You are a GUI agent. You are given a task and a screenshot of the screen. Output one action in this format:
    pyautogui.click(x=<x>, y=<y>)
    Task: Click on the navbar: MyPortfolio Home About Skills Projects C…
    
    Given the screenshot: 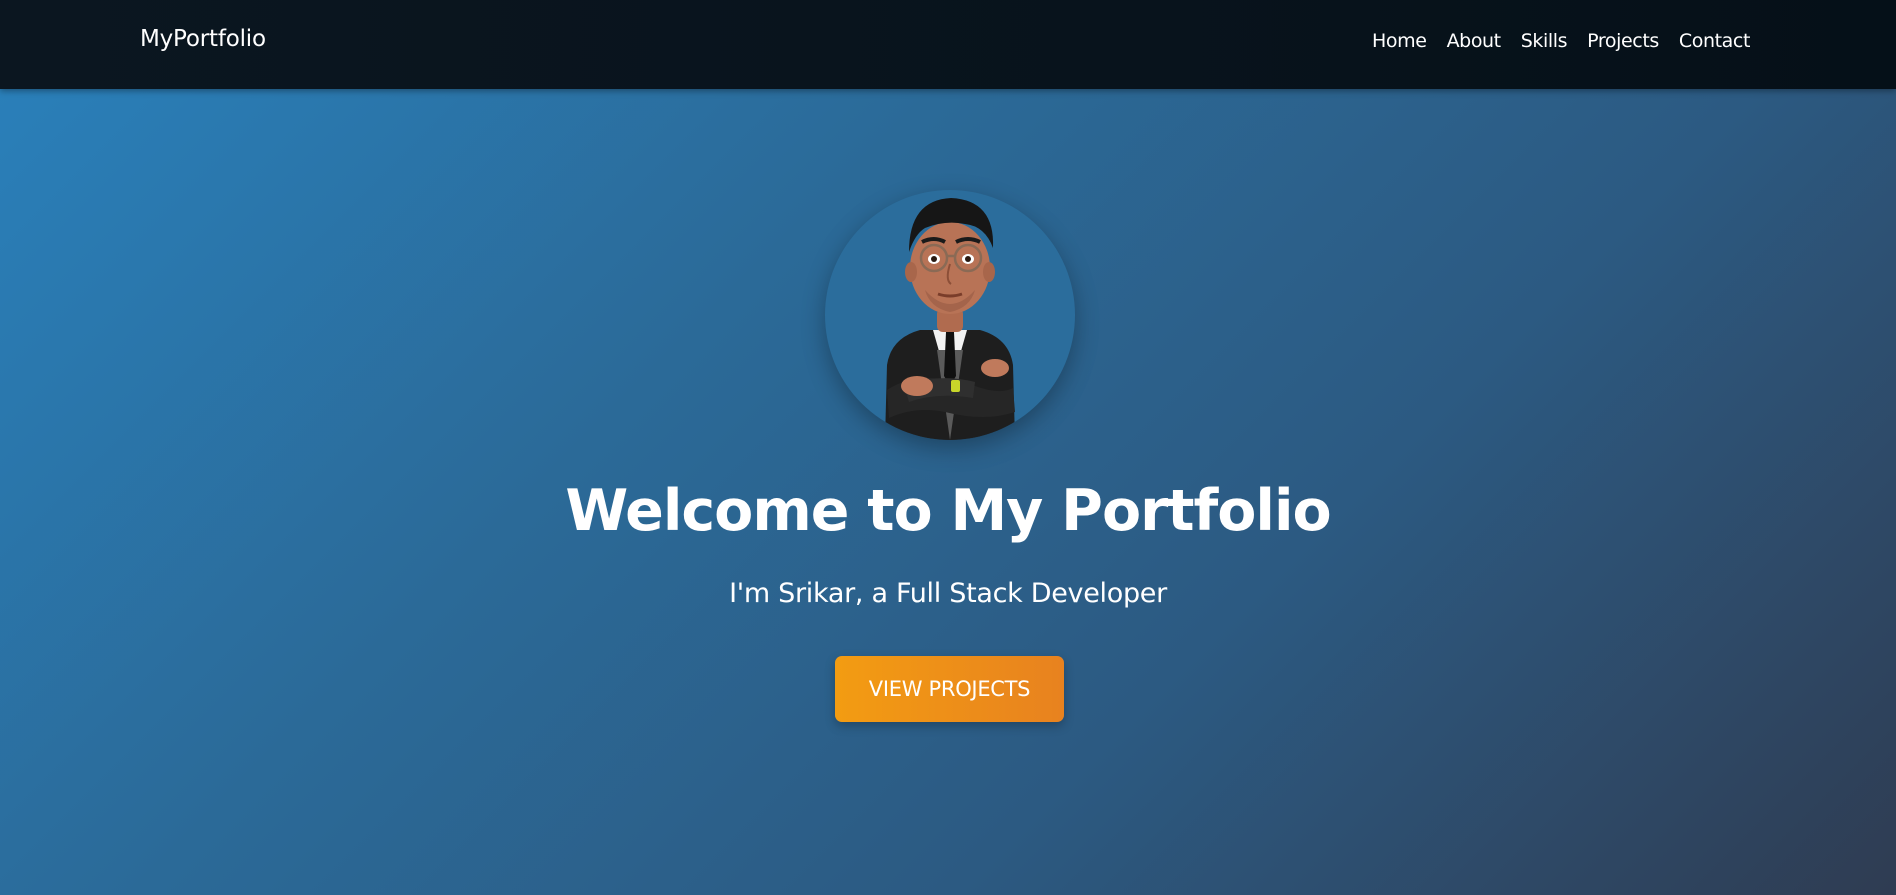 What is the action you would take?
    pyautogui.click(x=948, y=44)
    